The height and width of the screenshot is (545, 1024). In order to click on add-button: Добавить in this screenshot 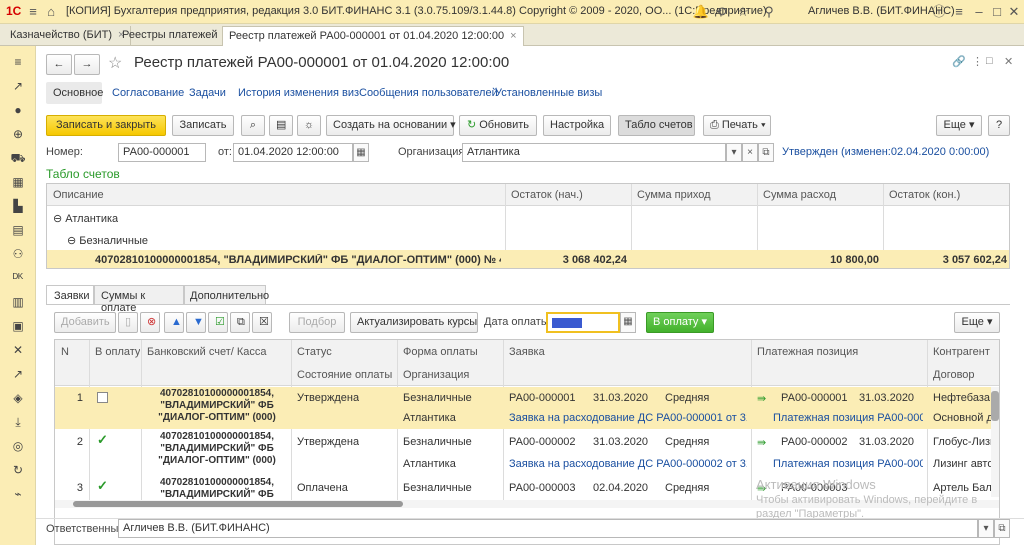, I will do `click(85, 322)`.